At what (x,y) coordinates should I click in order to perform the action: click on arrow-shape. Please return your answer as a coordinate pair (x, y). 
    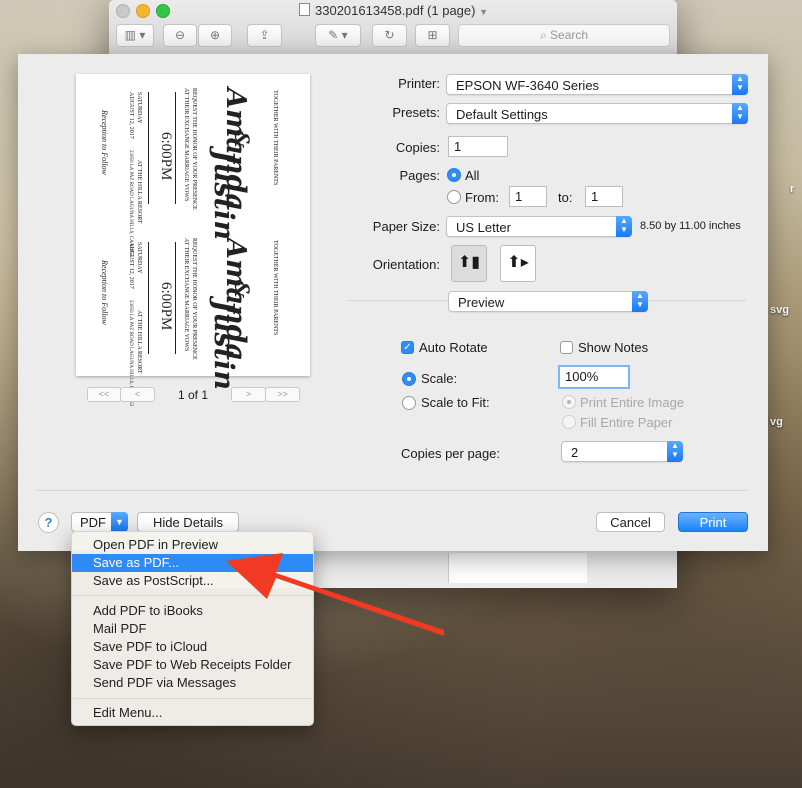
    Looking at the image, I should click on (335, 594).